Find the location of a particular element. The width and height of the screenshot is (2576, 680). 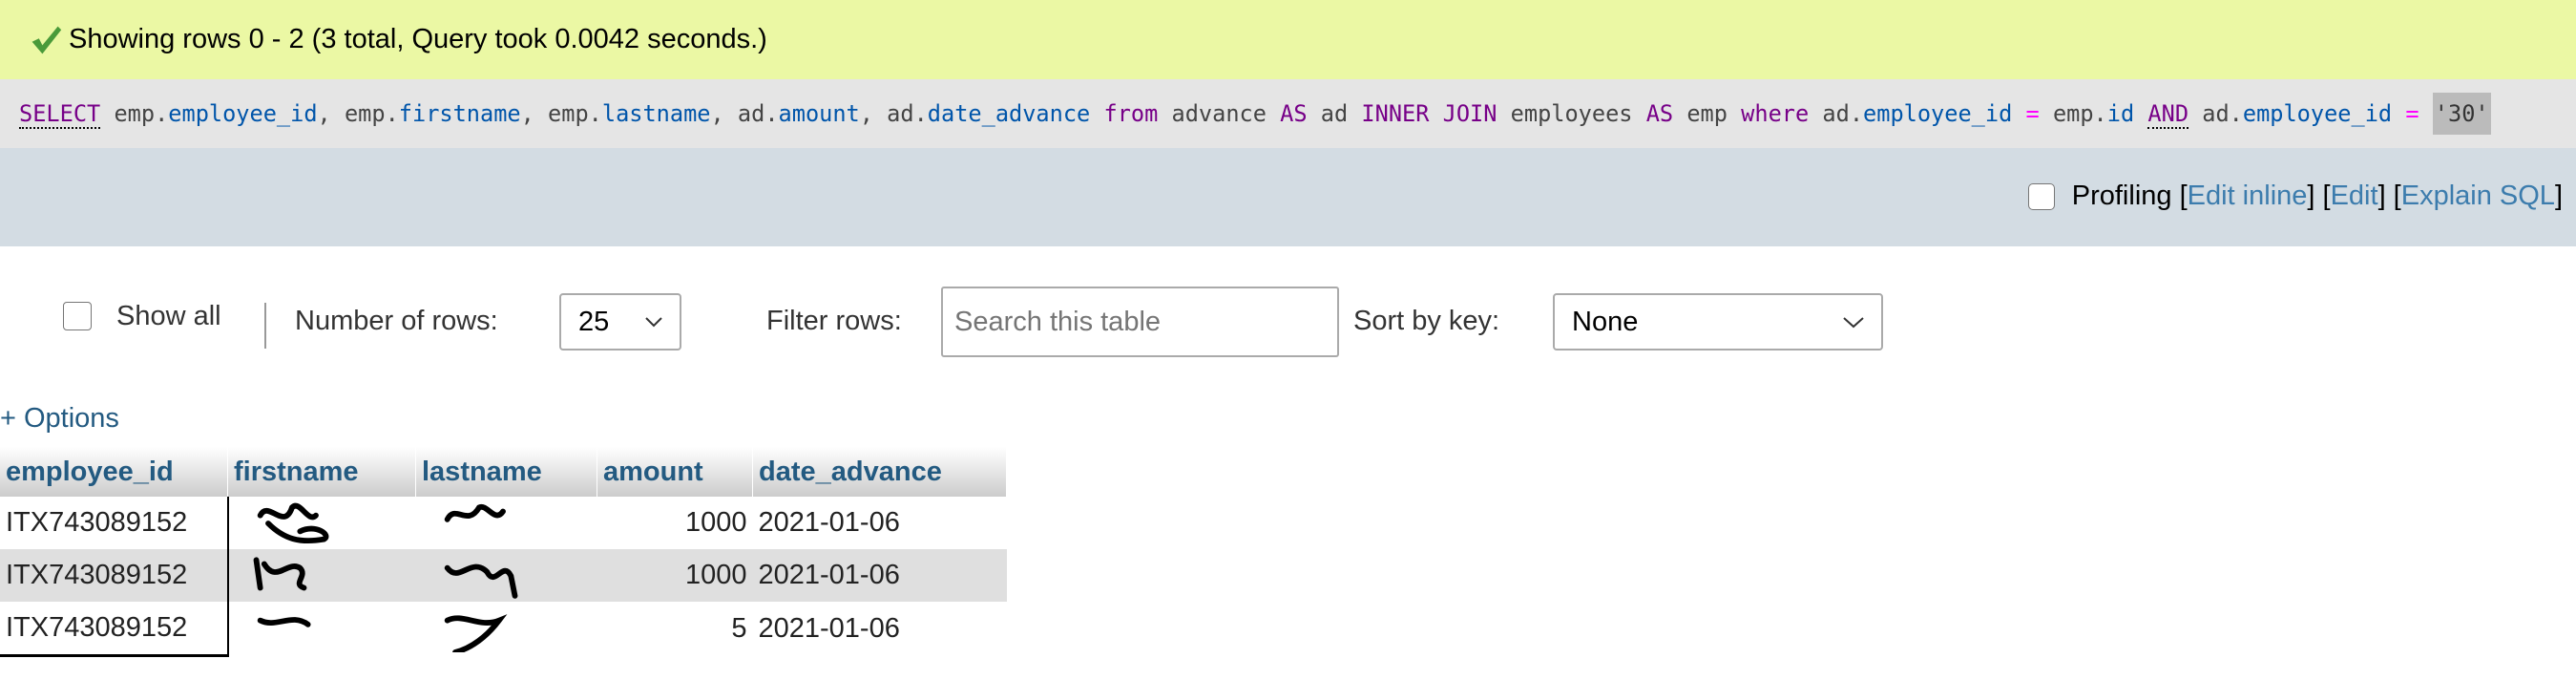

sql-token: advance is located at coordinates (1219, 113).